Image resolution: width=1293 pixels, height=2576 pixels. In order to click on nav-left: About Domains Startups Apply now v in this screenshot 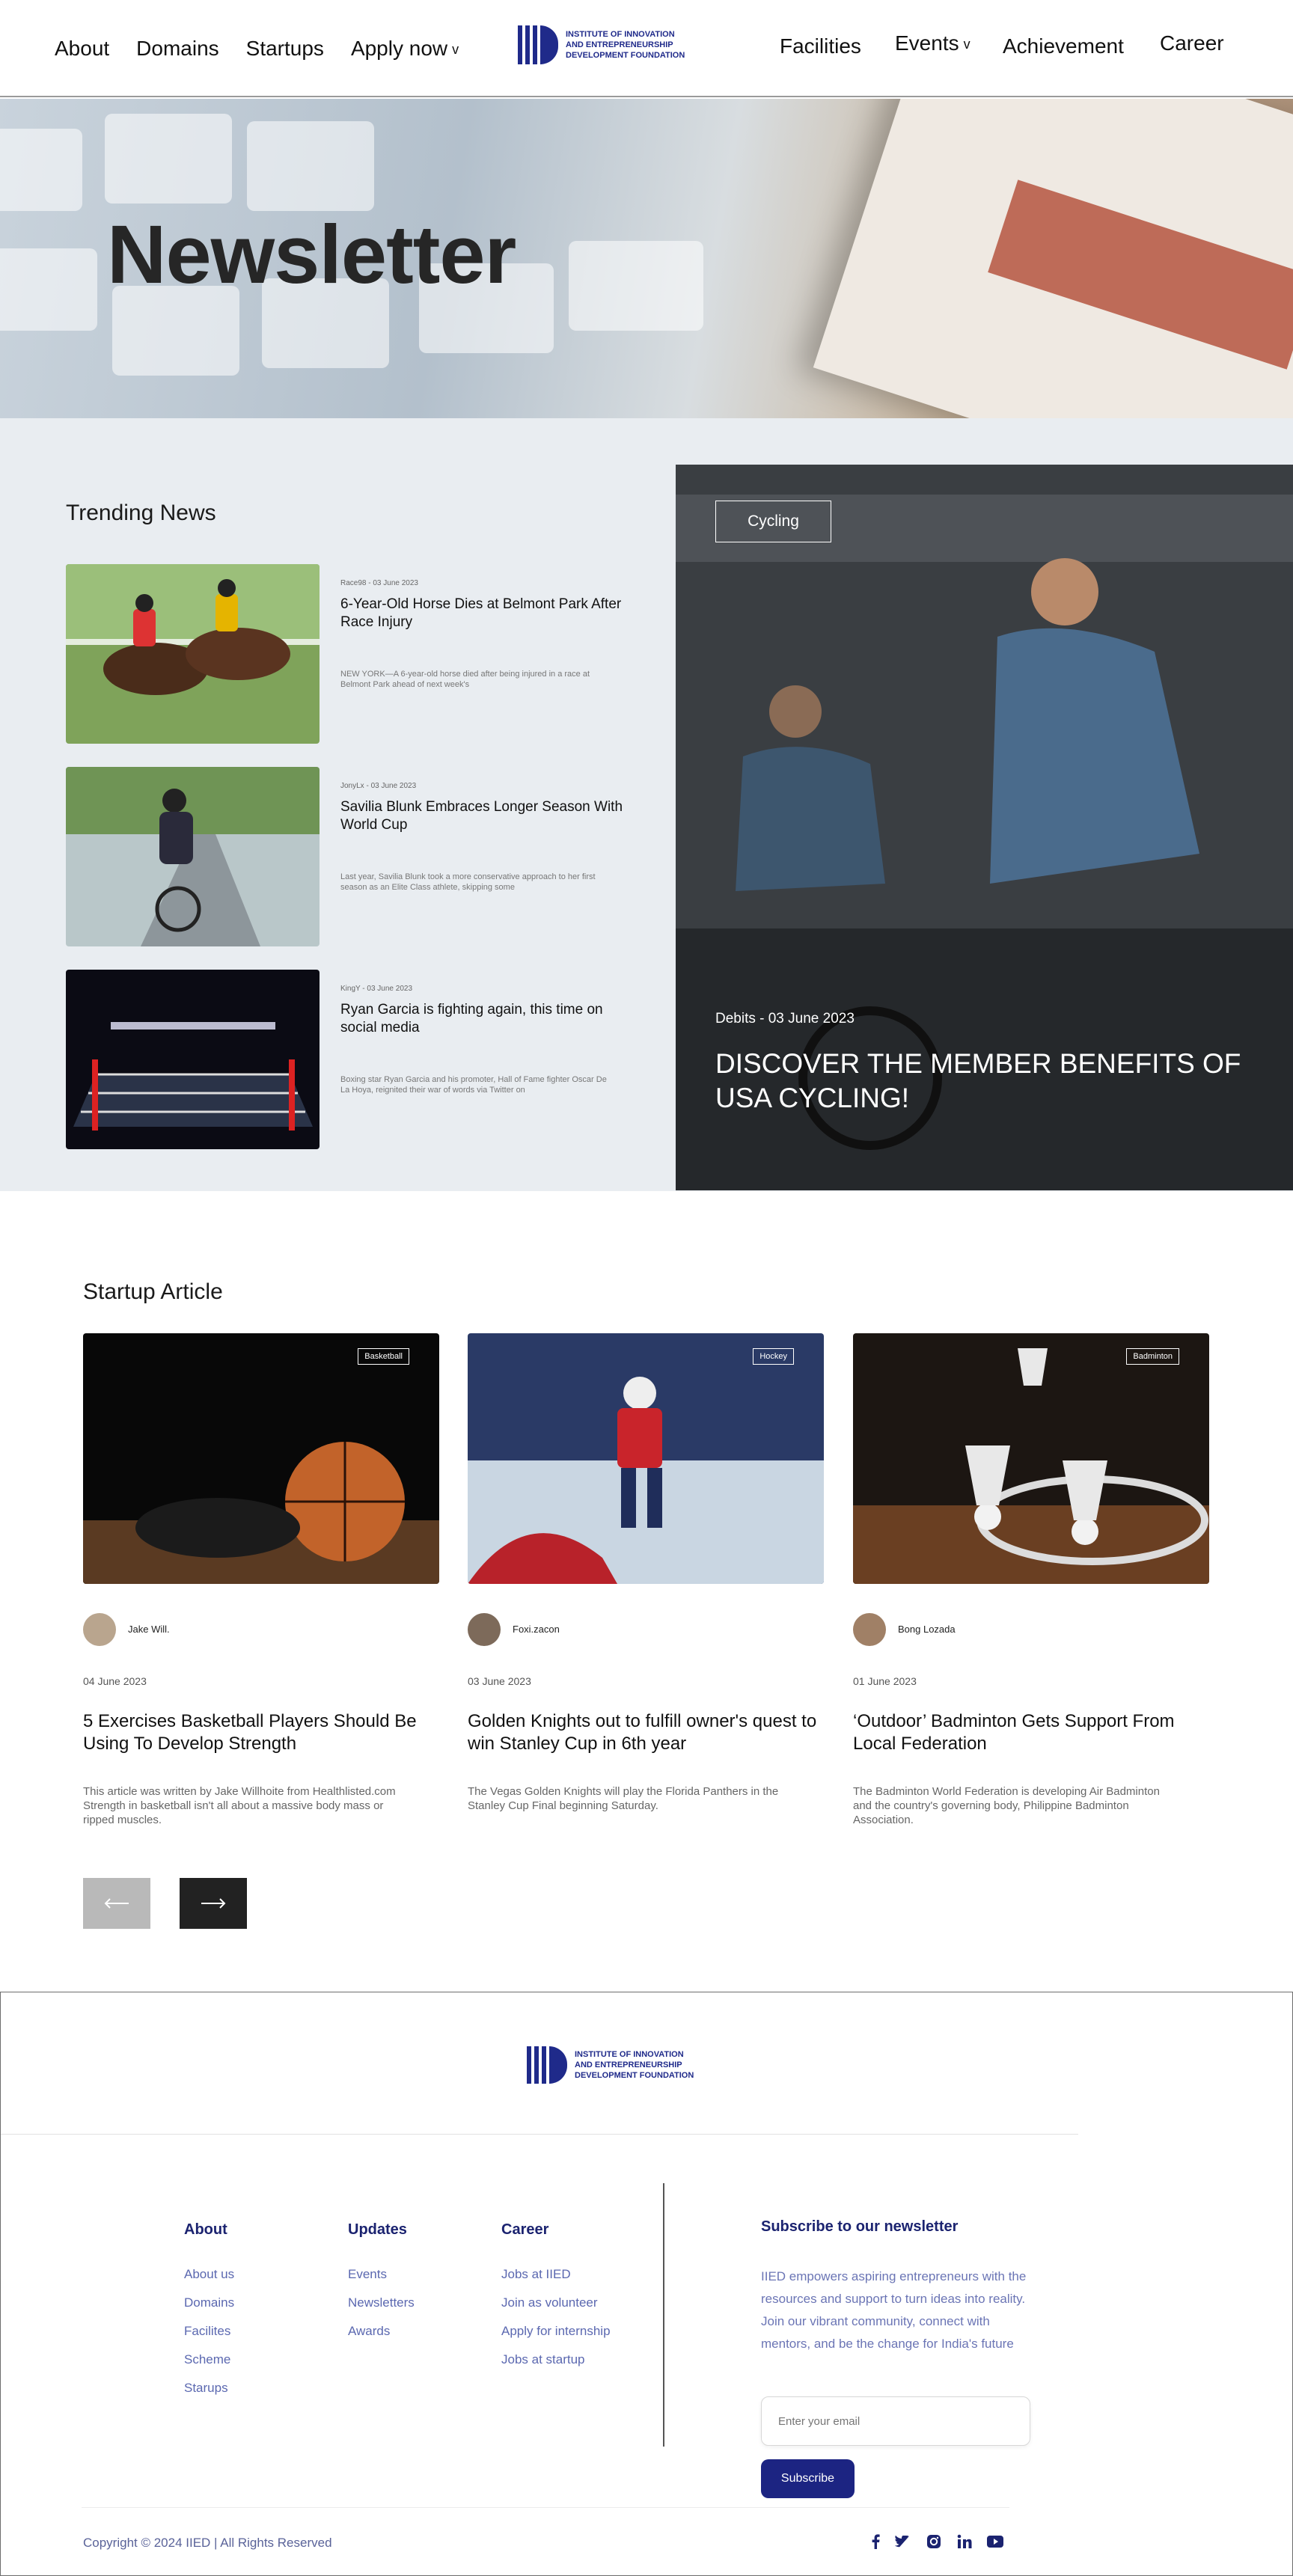, I will do `click(257, 49)`.